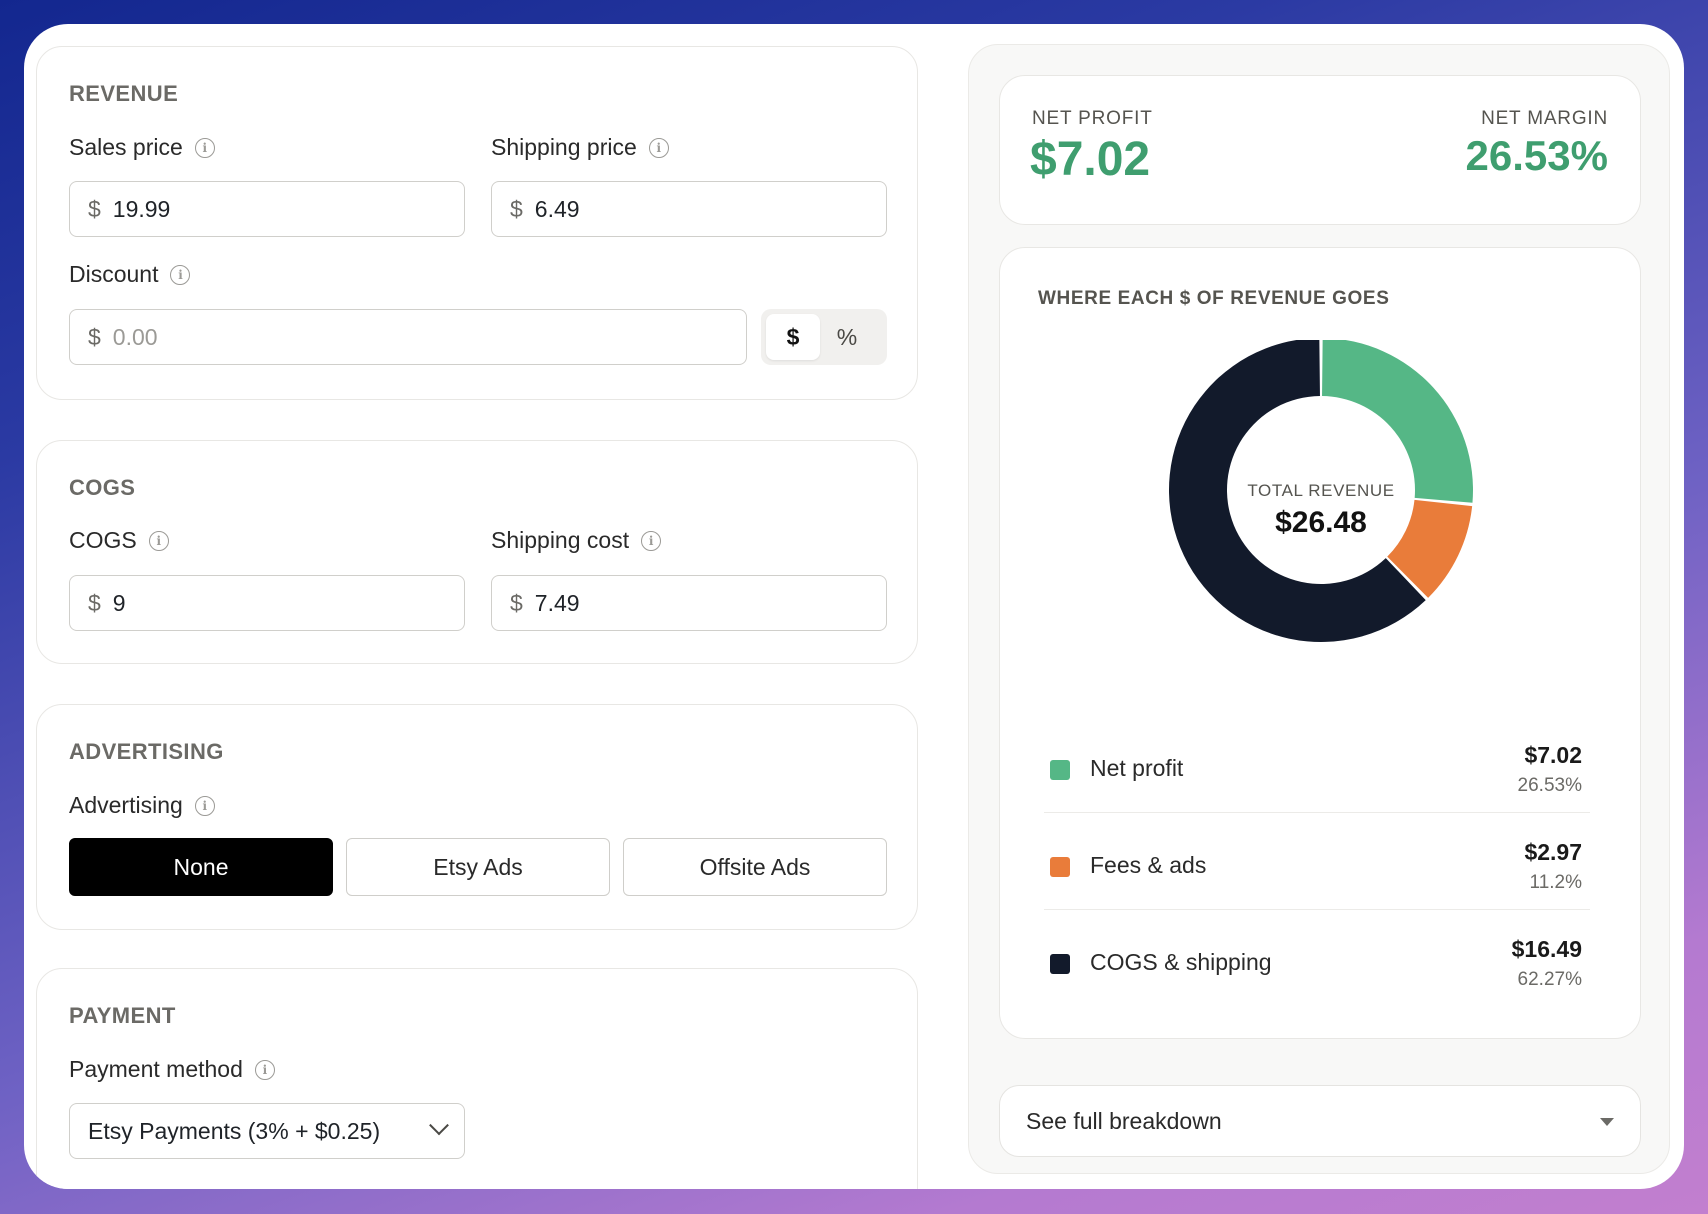 The width and height of the screenshot is (1708, 1214). What do you see at coordinates (1320, 1121) in the screenshot?
I see `see-full-breakdown-toggle: See full breakdown` at bounding box center [1320, 1121].